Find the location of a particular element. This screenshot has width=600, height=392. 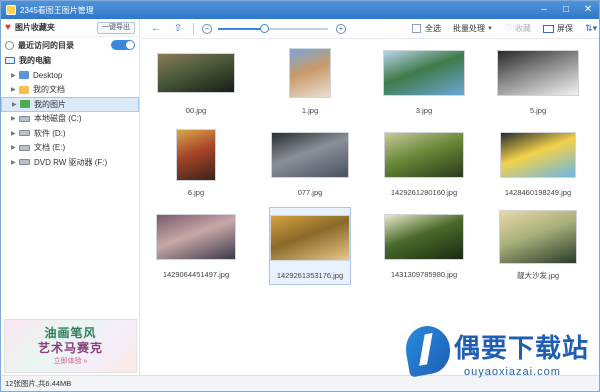

thumbnail-filename: 1.jpg is located at coordinates (310, 110).